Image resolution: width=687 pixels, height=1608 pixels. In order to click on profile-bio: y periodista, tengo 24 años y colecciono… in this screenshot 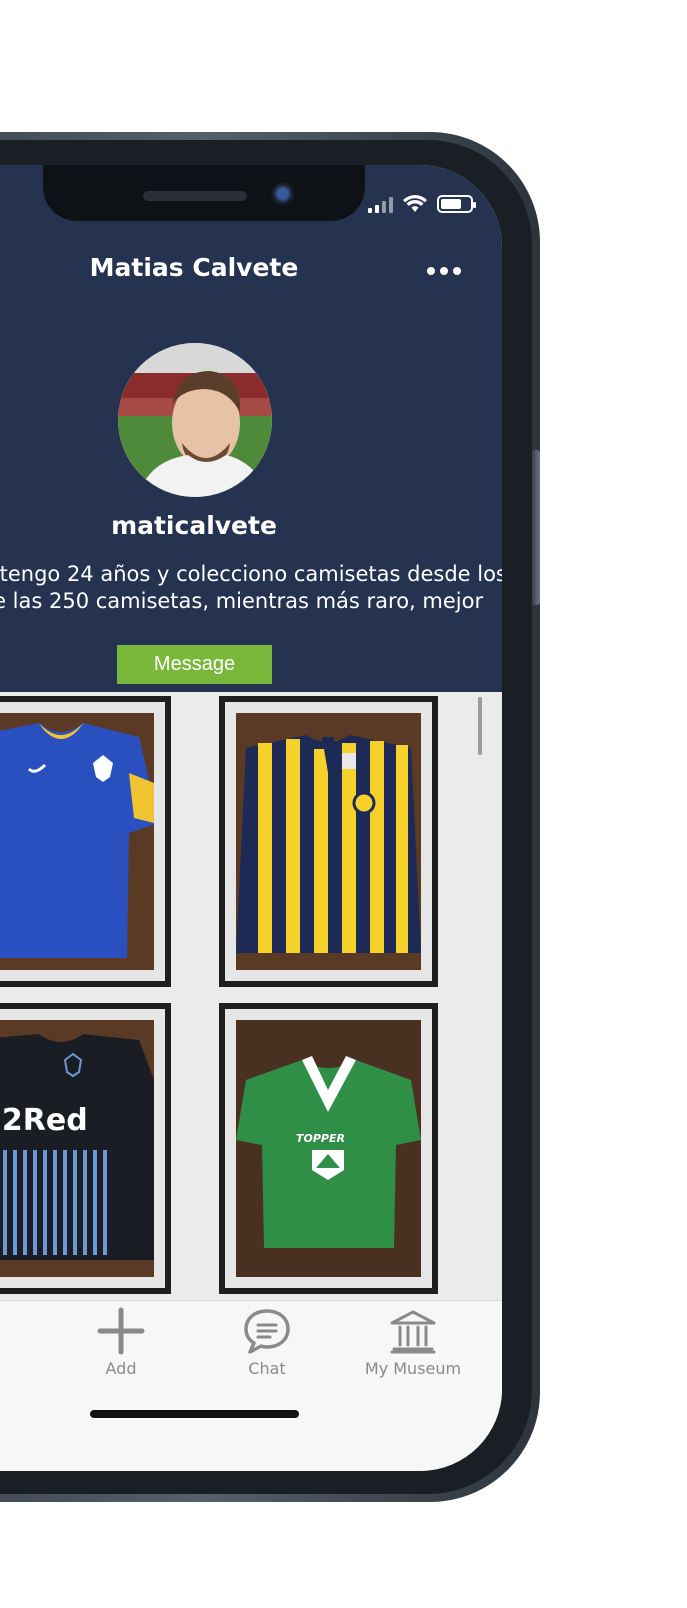, I will do `click(251, 587)`.